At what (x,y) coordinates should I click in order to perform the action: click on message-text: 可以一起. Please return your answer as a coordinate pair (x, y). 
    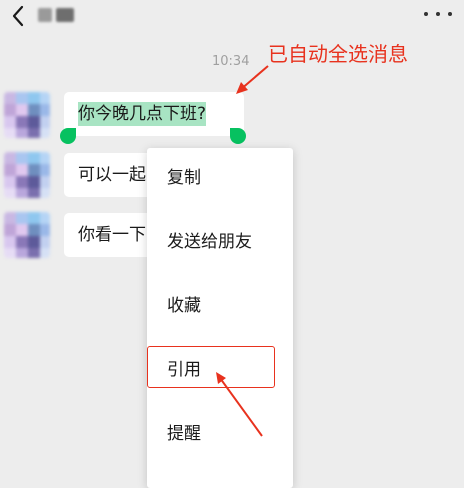
    Looking at the image, I should click on (112, 175).